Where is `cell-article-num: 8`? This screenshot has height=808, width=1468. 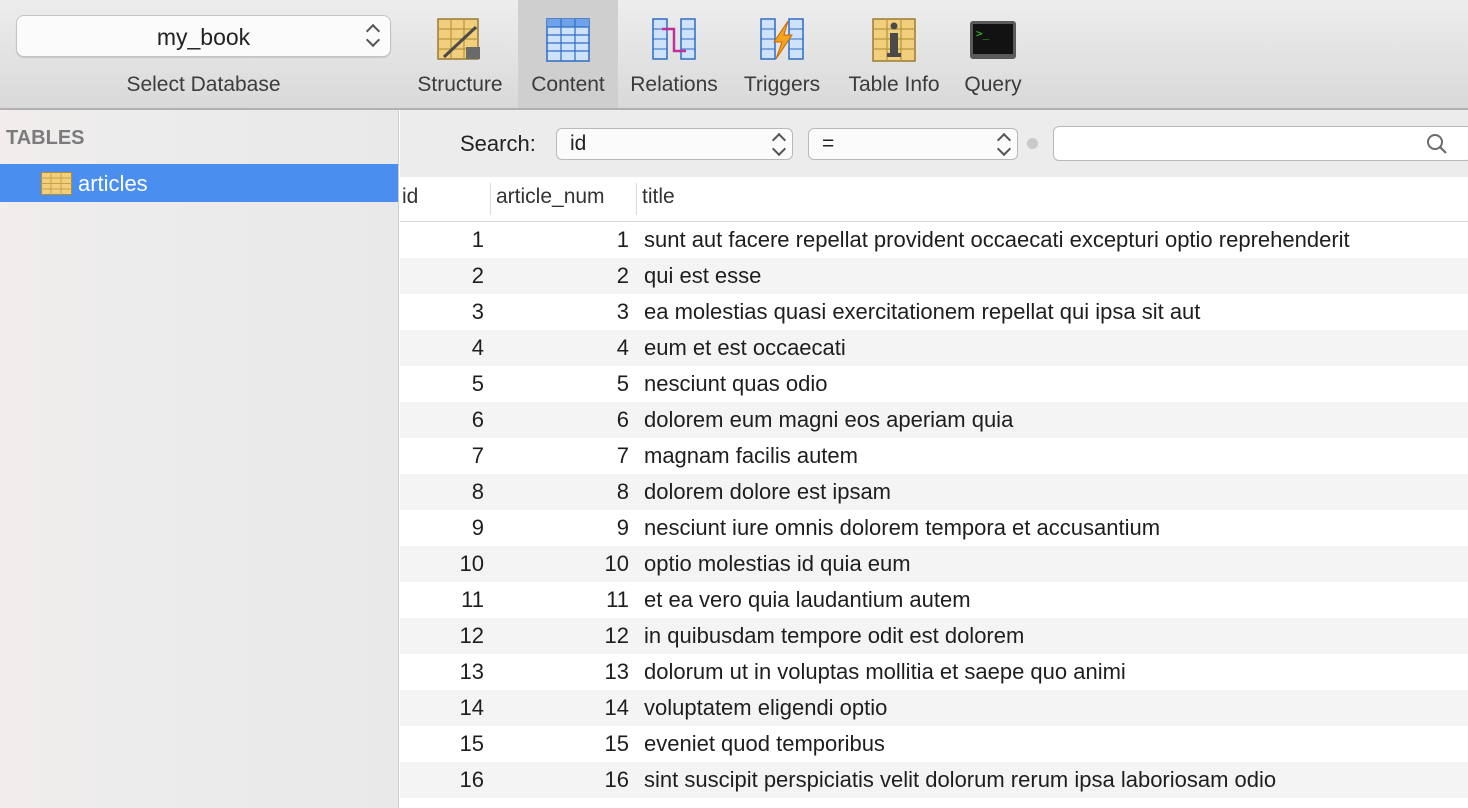
cell-article-num: 8 is located at coordinates (562, 492).